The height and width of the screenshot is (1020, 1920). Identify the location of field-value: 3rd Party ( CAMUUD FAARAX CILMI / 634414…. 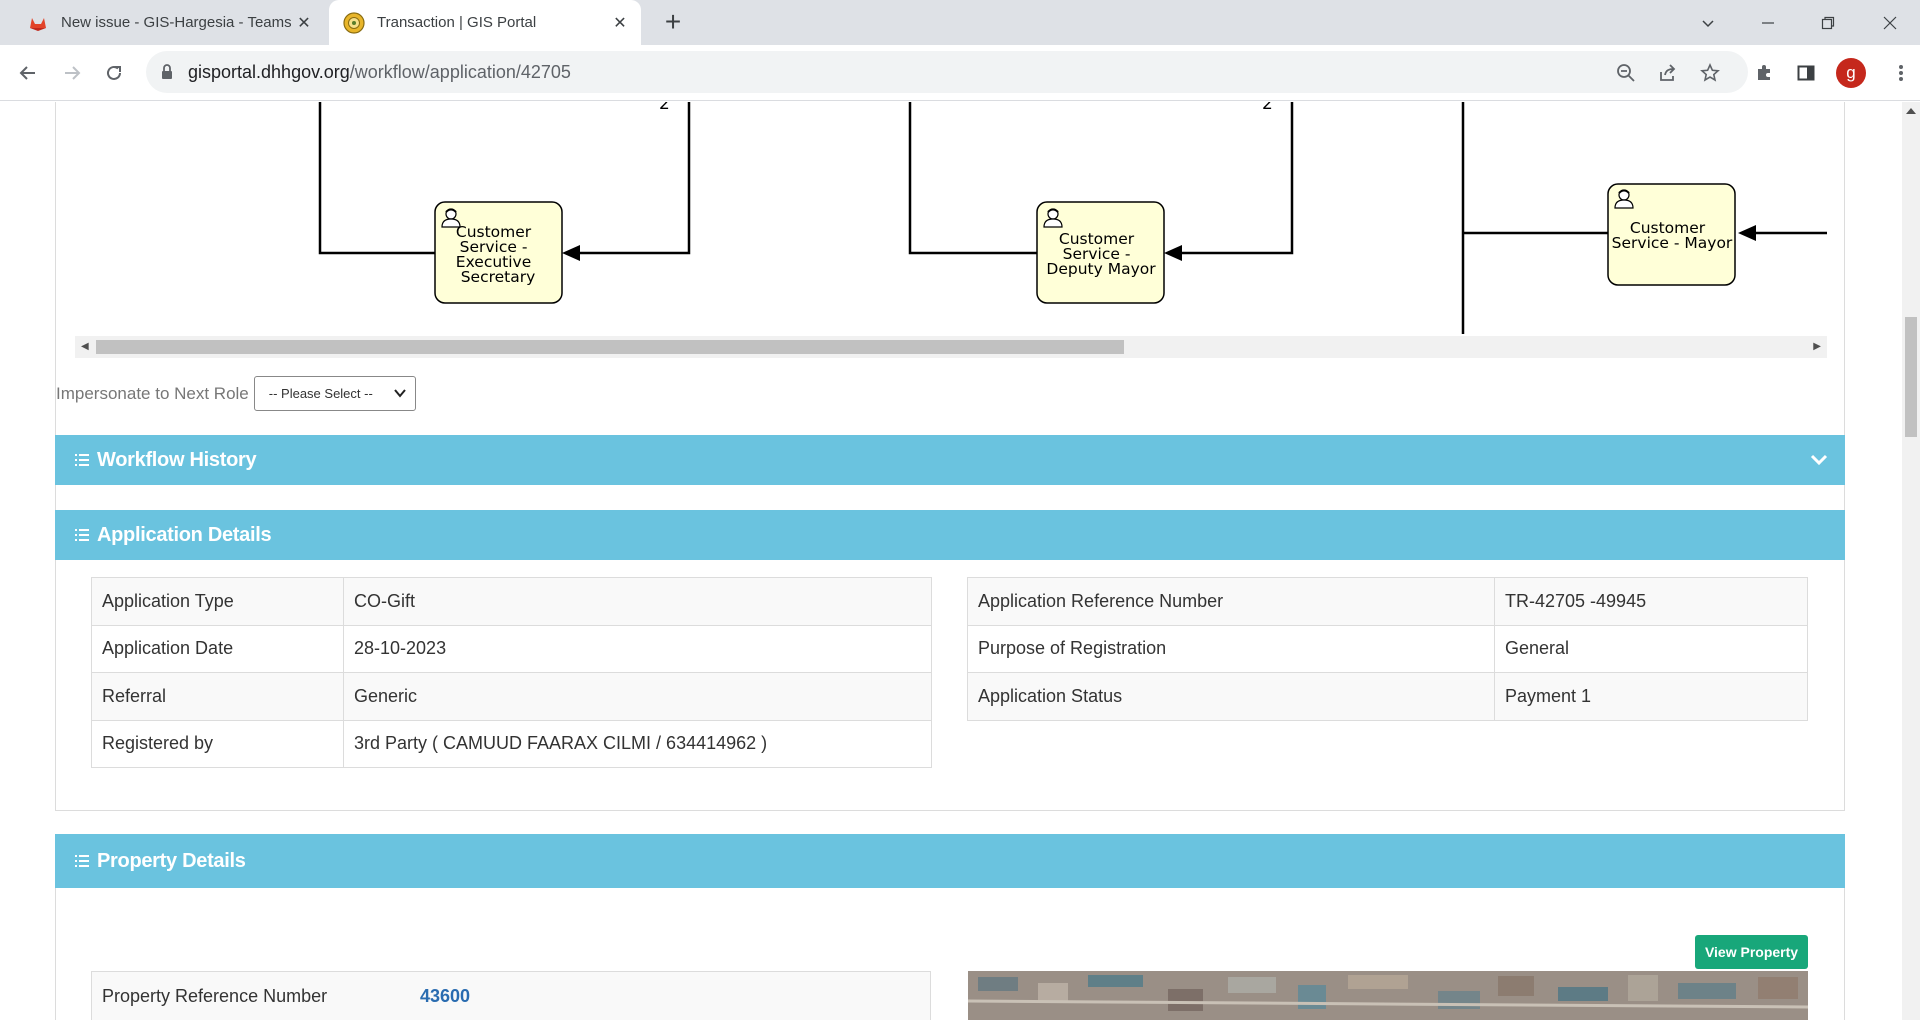
(637, 743).